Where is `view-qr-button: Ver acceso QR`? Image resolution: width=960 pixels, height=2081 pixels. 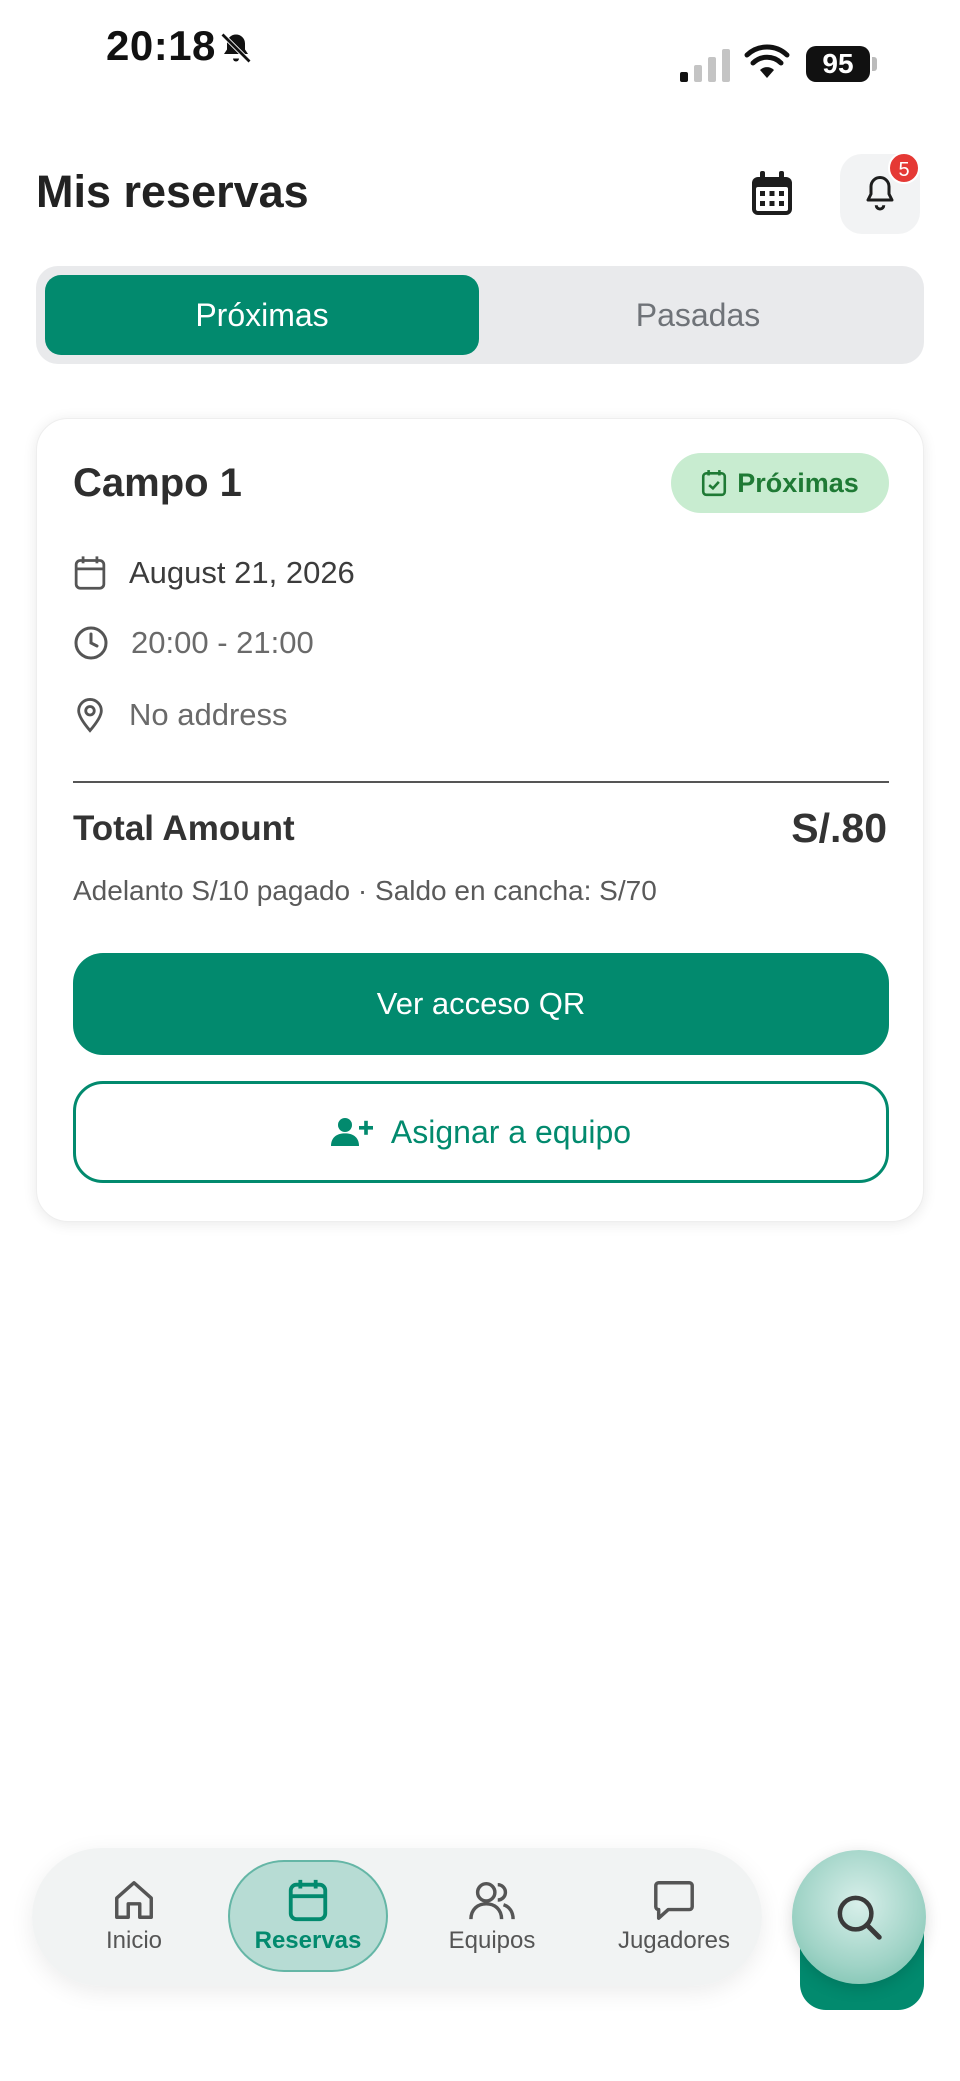
view-qr-button: Ver acceso QR is located at coordinates (481, 1004).